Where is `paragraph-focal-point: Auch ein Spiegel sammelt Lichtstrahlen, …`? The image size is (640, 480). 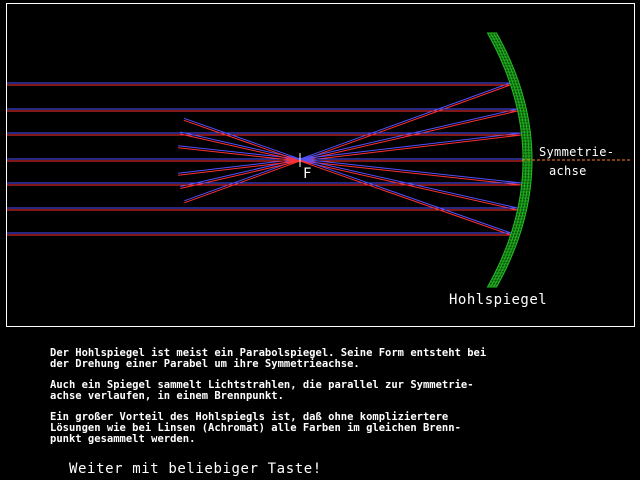 paragraph-focal-point: Auch ein Spiegel sammelt Lichtstrahlen, … is located at coordinates (262, 390).